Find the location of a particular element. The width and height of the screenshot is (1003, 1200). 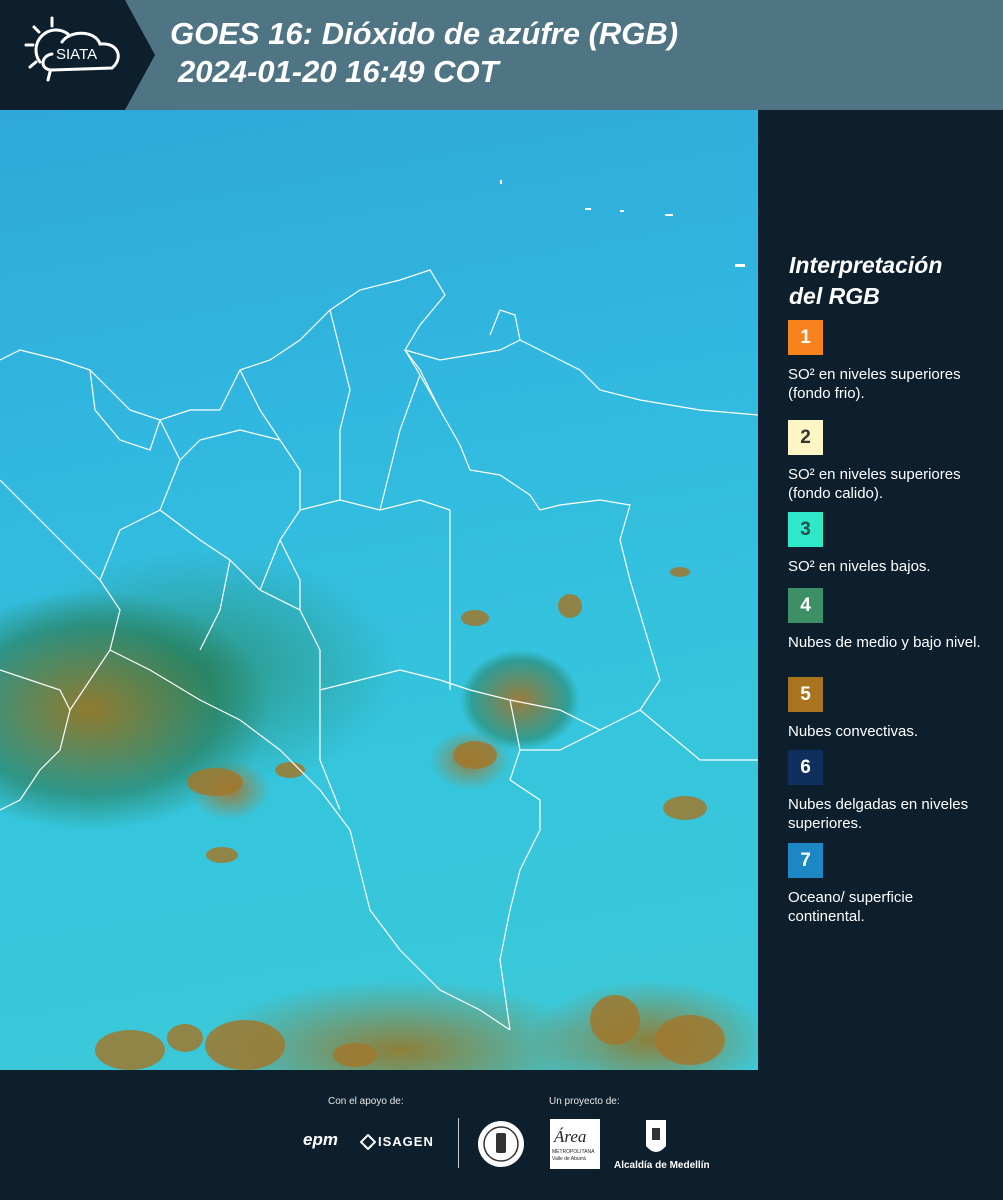

legend-label: Nubes delgadas en niveles superiores. is located at coordinates (878, 814).